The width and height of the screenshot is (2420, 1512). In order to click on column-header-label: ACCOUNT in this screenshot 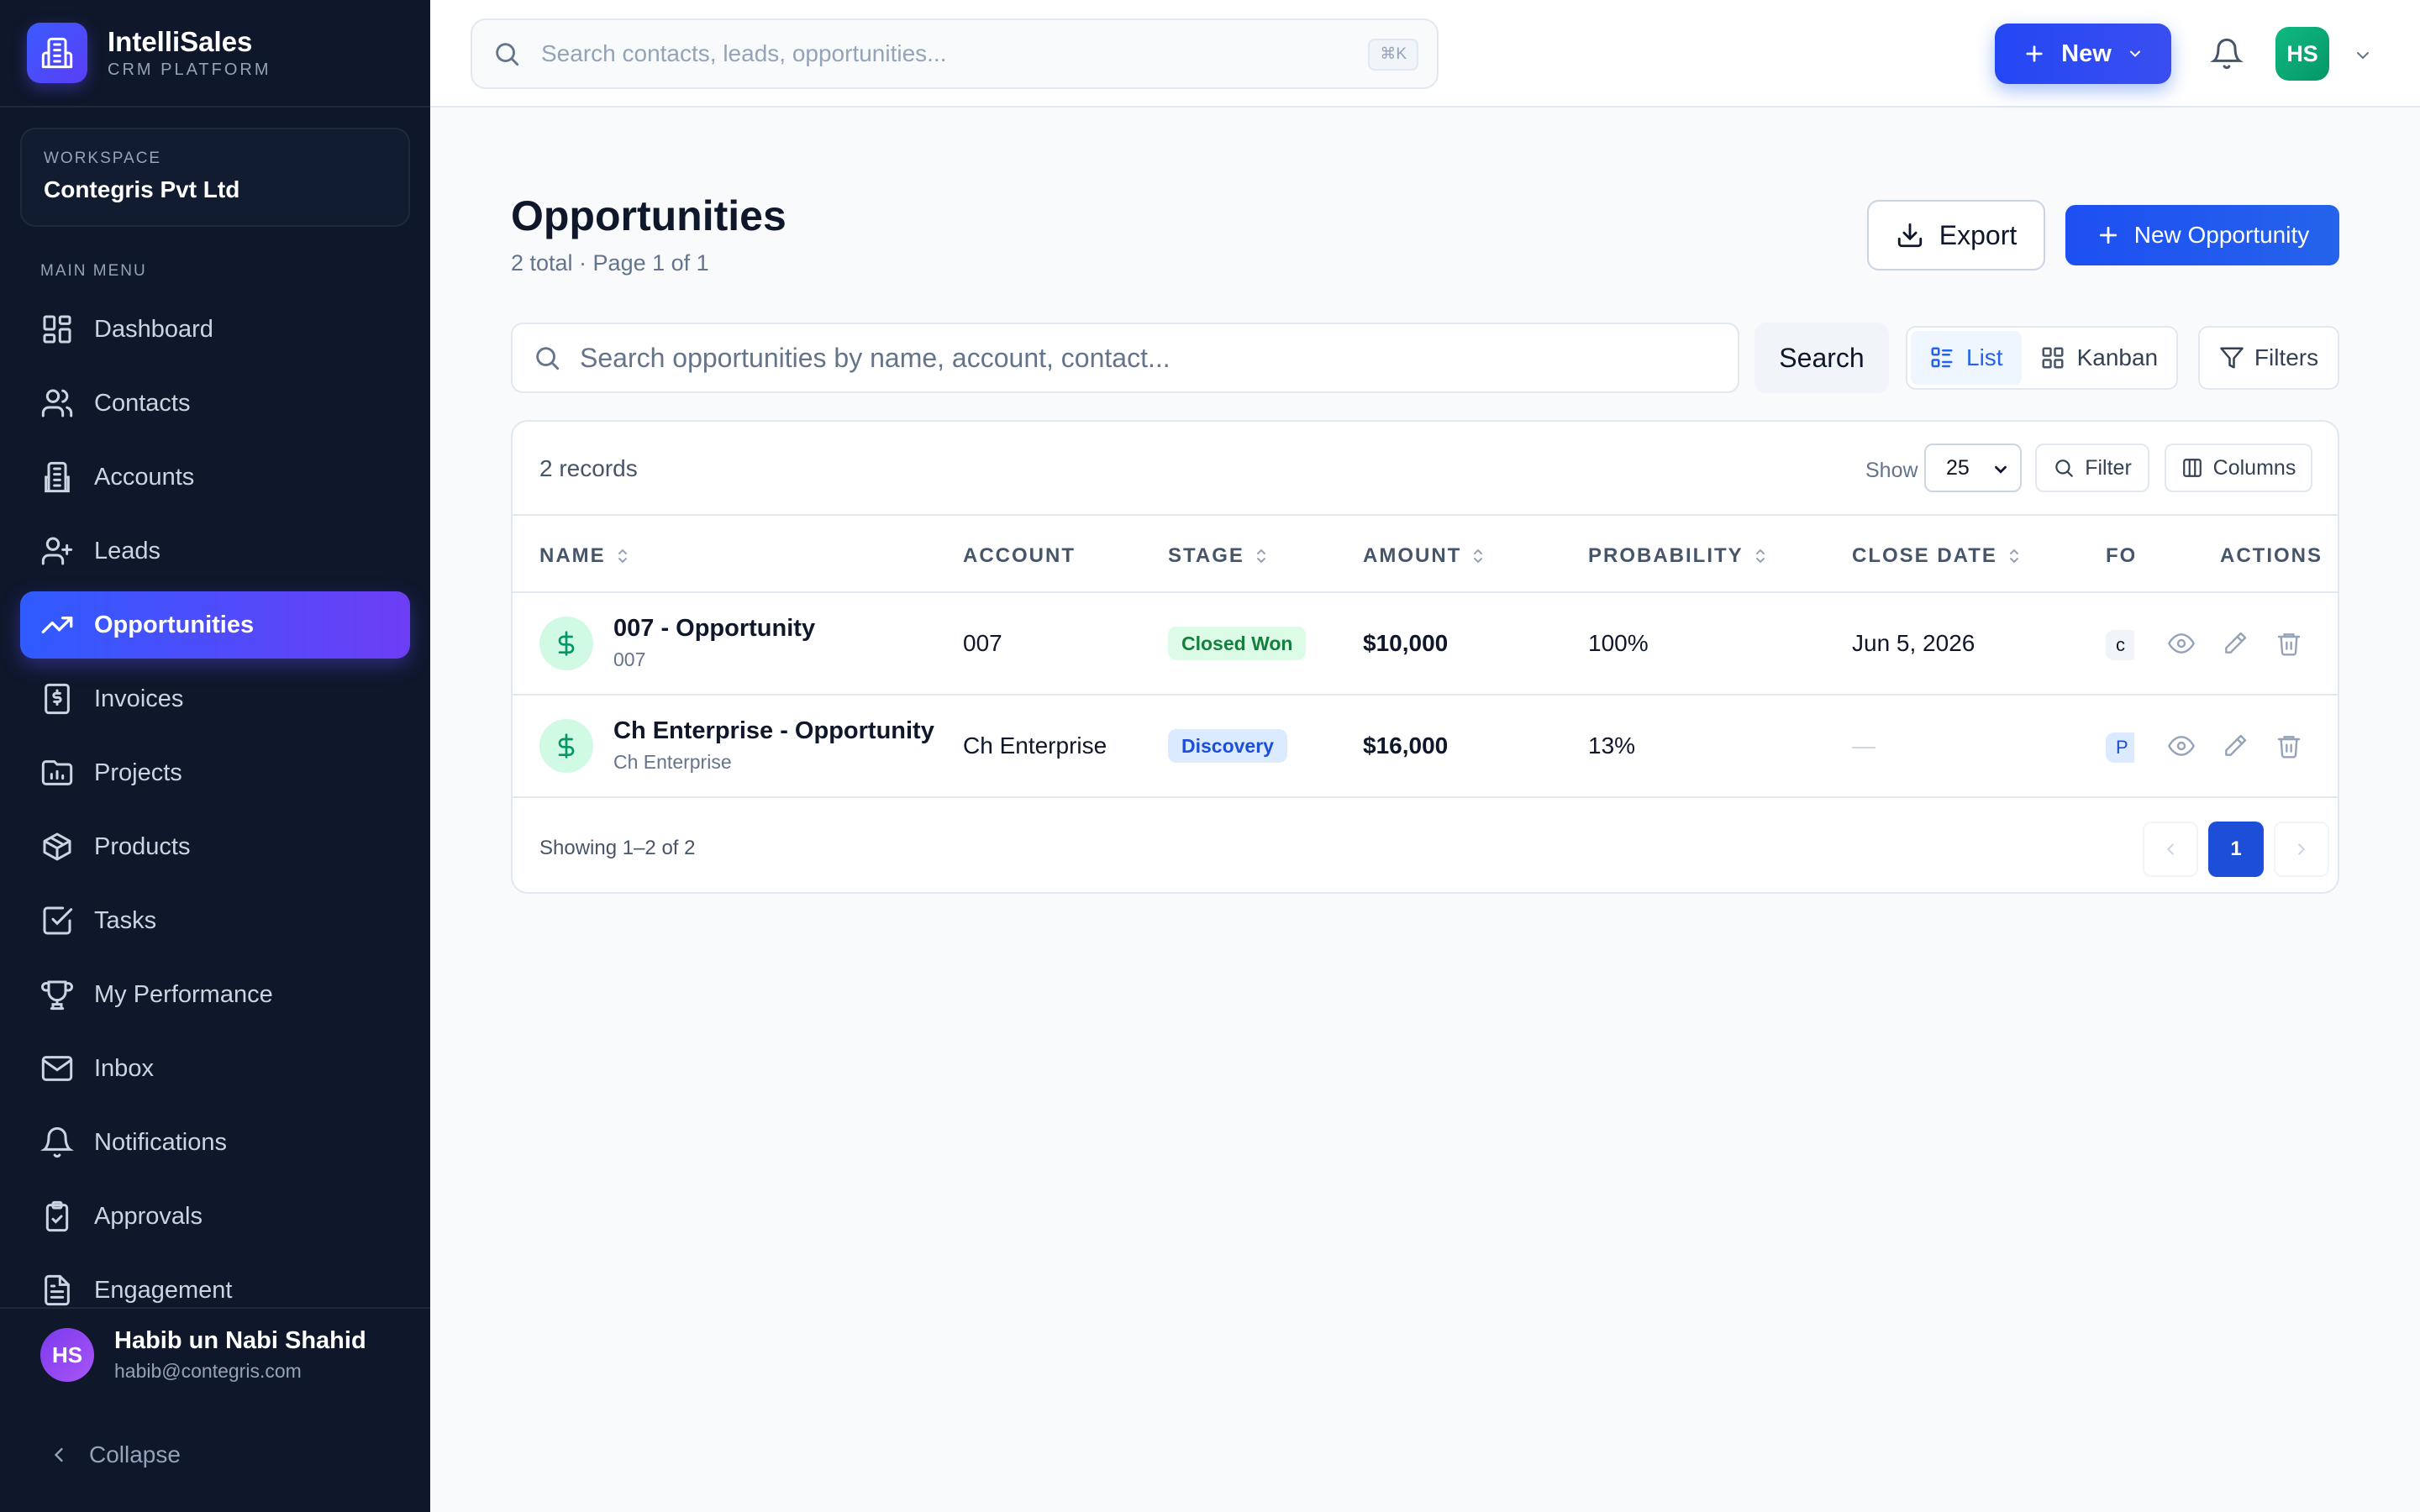, I will do `click(1020, 555)`.